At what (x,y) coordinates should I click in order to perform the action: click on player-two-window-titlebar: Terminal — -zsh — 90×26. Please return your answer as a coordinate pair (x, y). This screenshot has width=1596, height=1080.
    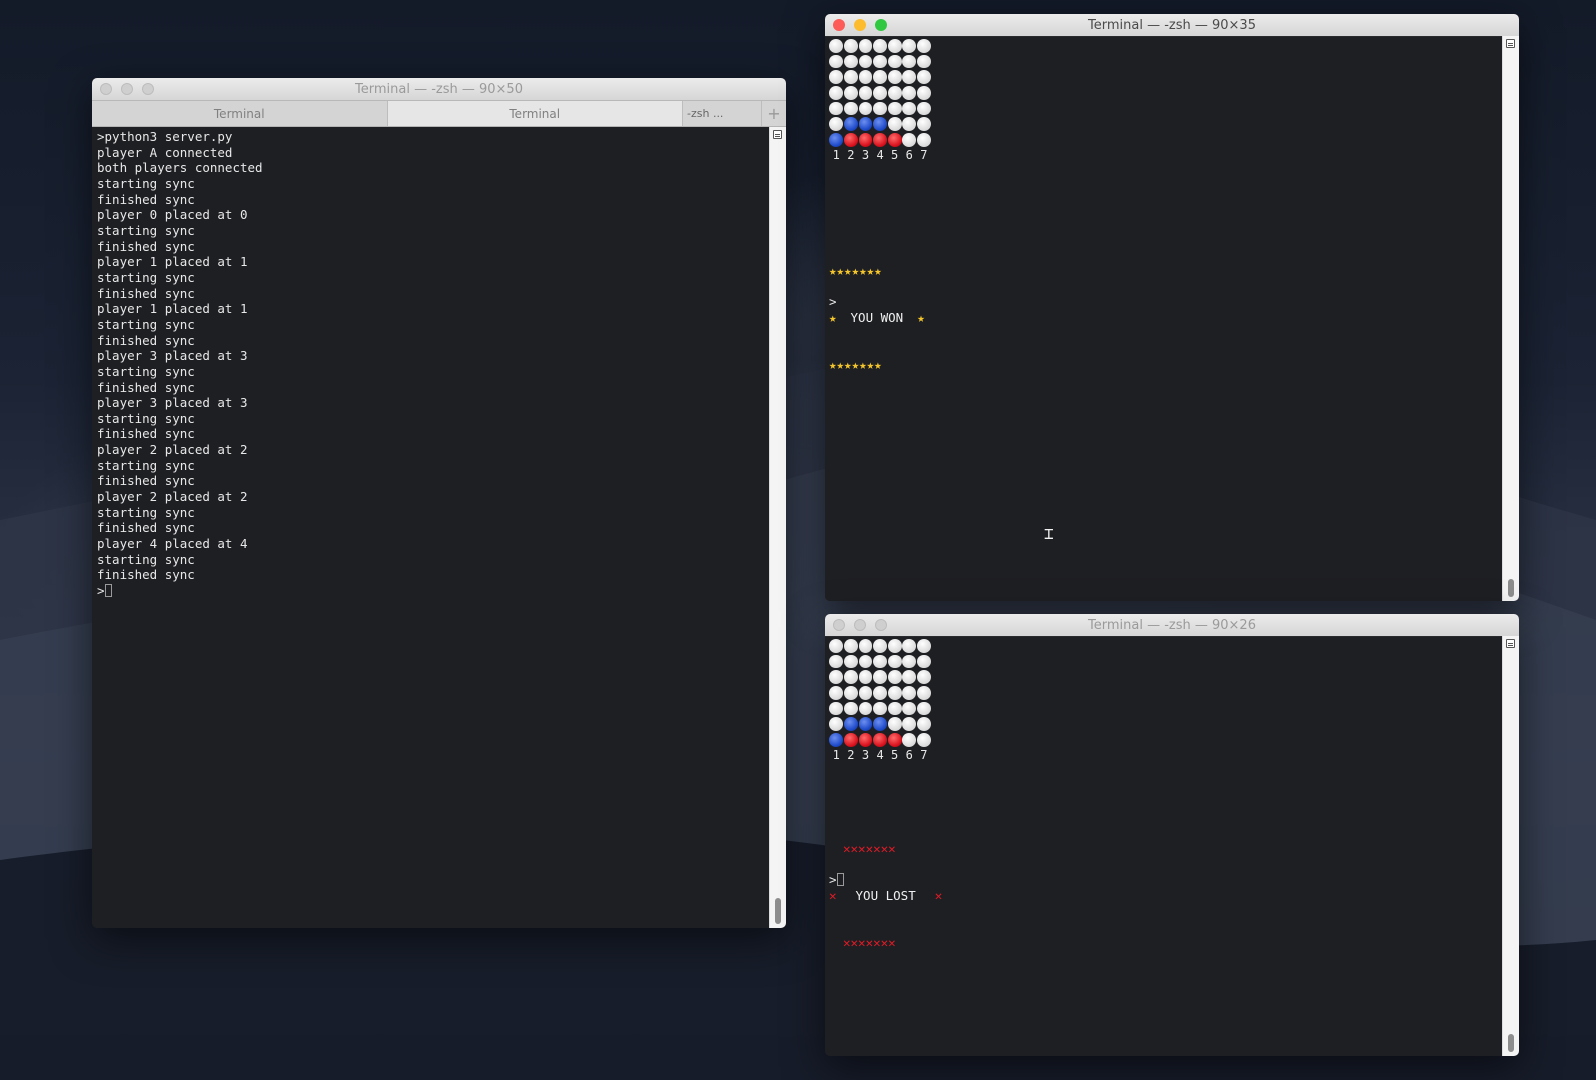
    Looking at the image, I should click on (1172, 625).